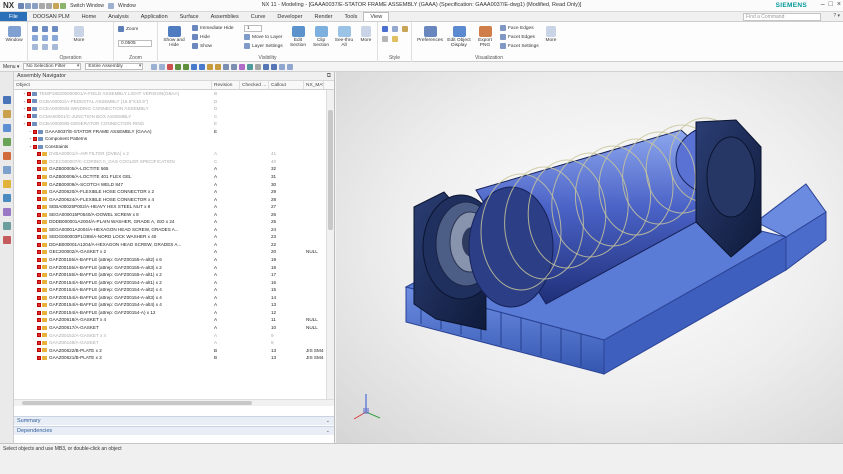 The image size is (843, 474). What do you see at coordinates (226, 85) in the screenshot?
I see `column-revision: Revision` at bounding box center [226, 85].